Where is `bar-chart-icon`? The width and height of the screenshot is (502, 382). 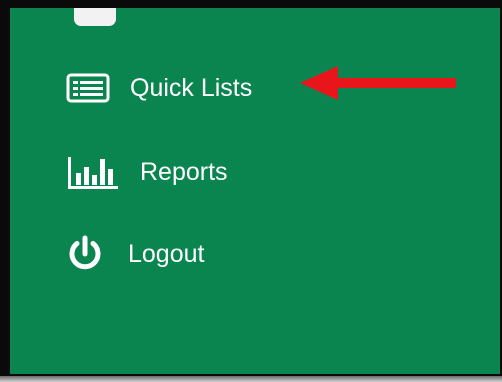
bar-chart-icon is located at coordinates (93, 172).